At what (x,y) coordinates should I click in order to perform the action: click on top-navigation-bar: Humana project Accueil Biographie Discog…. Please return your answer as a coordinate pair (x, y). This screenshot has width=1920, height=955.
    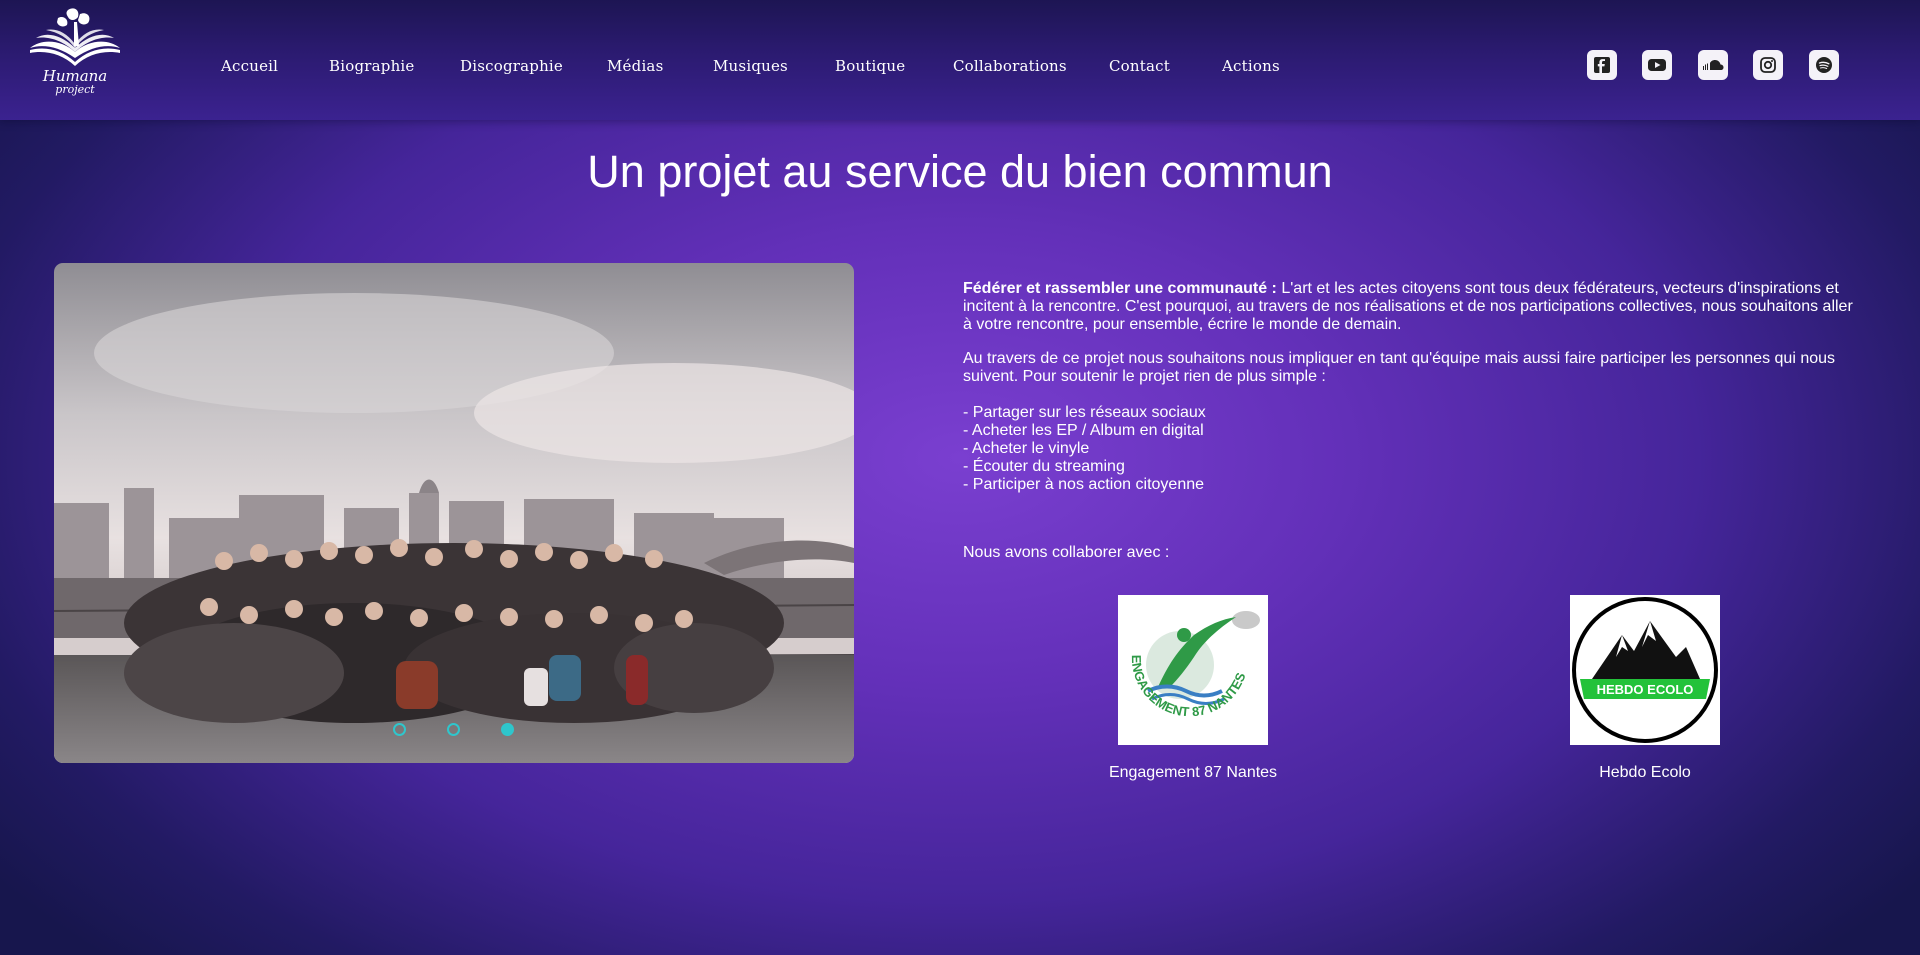
    Looking at the image, I should click on (960, 60).